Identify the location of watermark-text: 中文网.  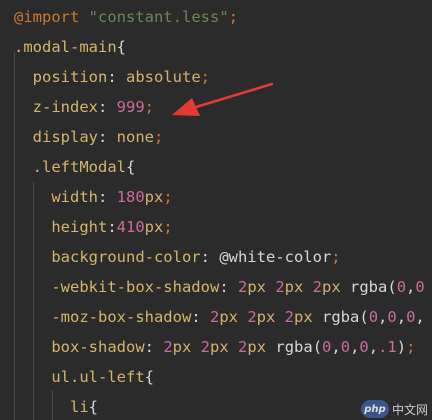
(409, 409).